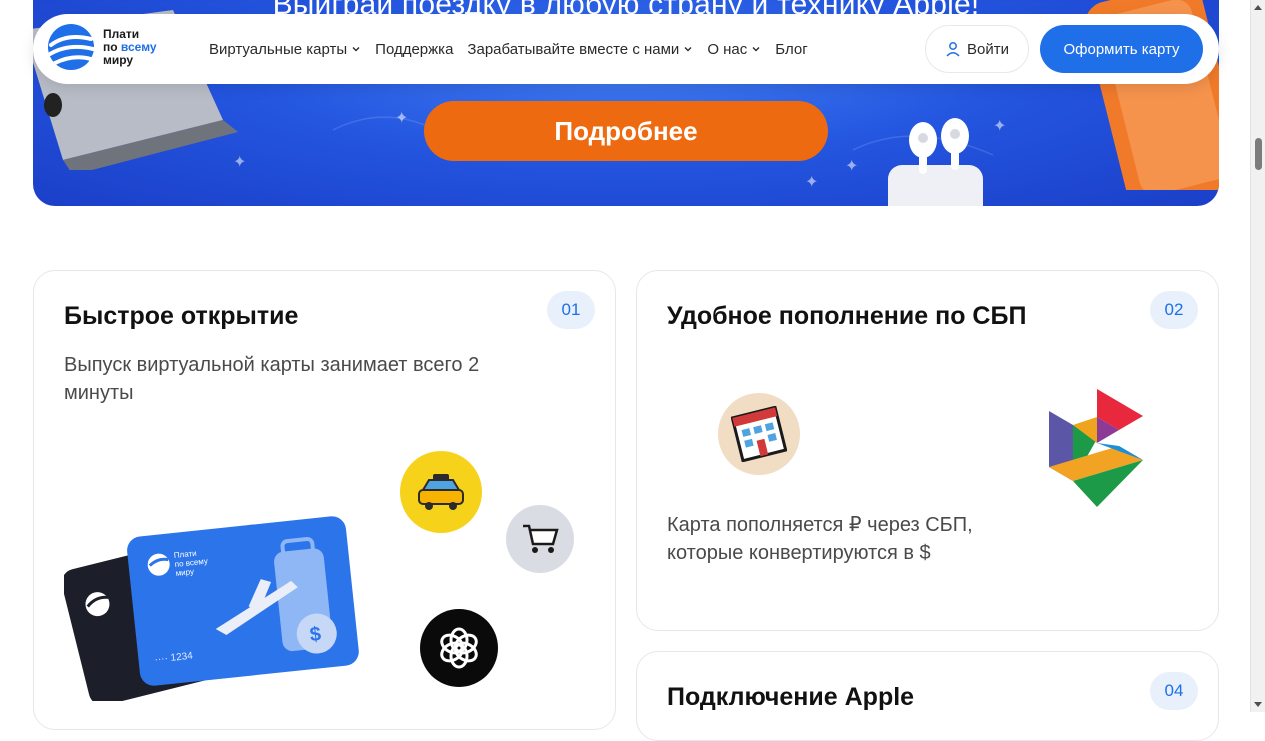 The image size is (1265, 741). I want to click on nav-label: Блог, so click(791, 49).